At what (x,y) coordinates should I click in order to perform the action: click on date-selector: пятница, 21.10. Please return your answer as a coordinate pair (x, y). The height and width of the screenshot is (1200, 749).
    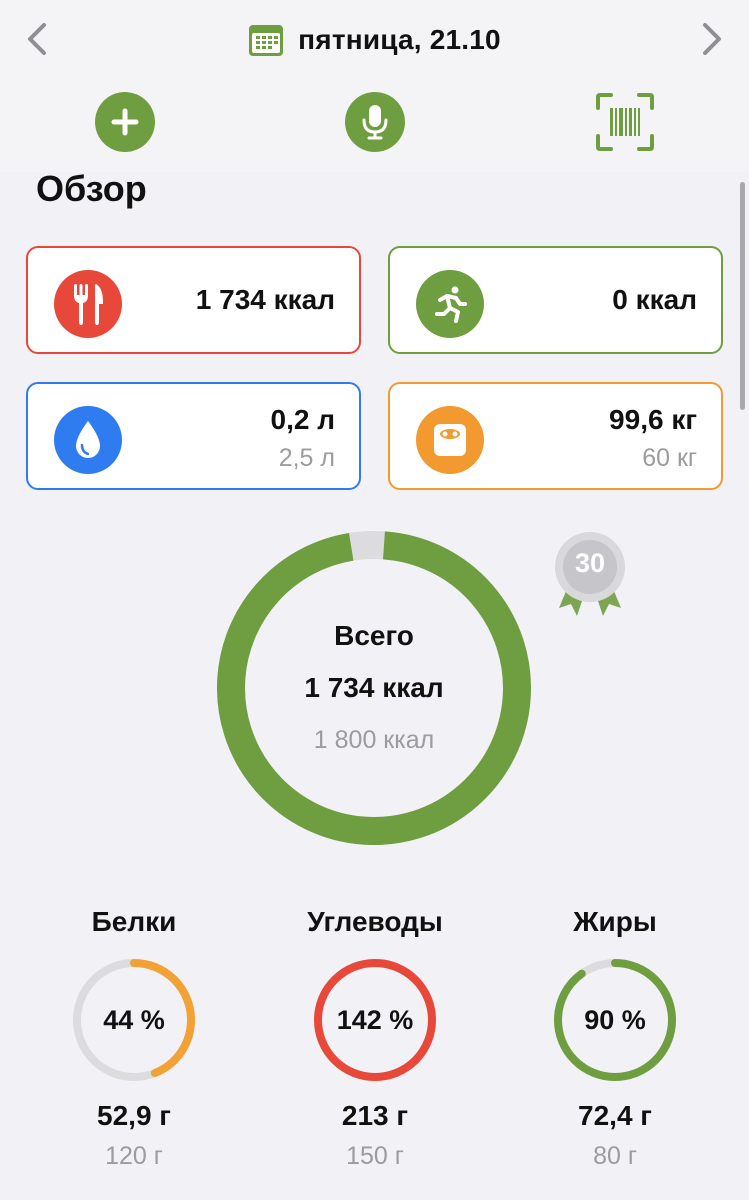
    Looking at the image, I should click on (374, 40).